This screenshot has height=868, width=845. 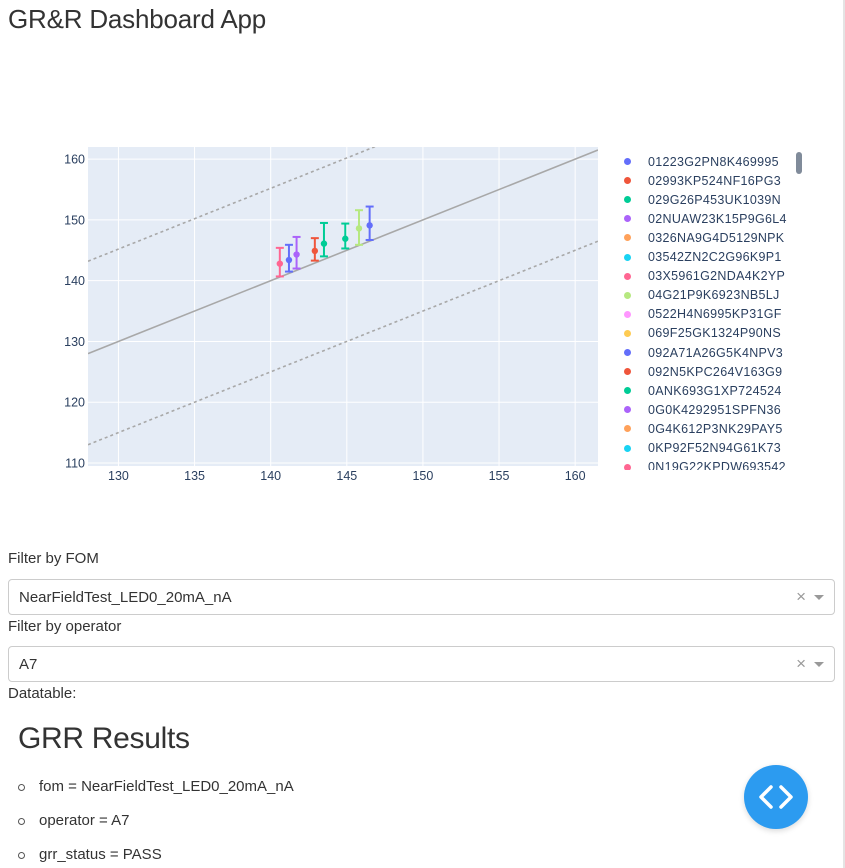 I want to click on x-tick-label: 135, so click(x=194, y=476).